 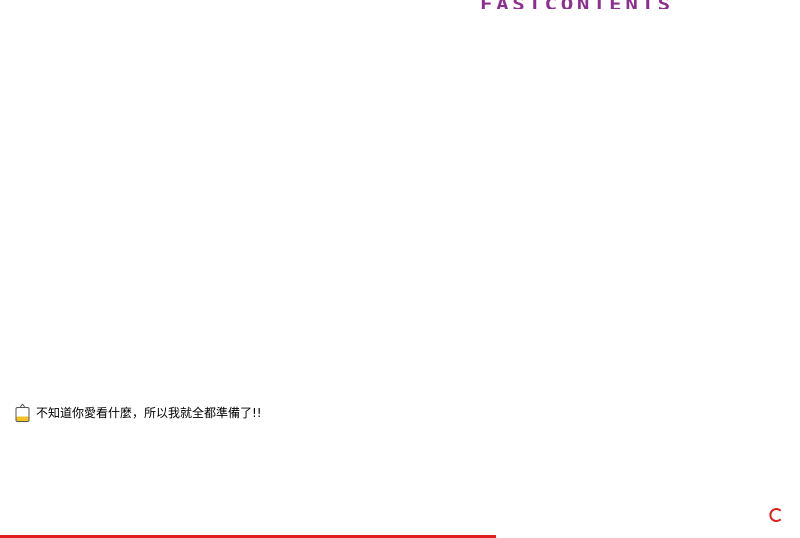 I want to click on tagline: 不知道你愛看什麼，所以我就全都準備了!!, so click(x=138, y=413).